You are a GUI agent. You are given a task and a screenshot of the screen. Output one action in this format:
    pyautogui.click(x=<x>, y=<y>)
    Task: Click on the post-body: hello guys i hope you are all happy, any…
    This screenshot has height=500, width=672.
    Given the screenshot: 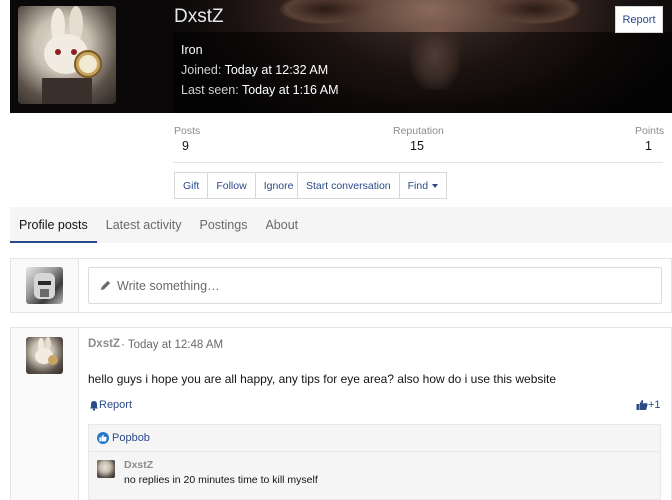 What is the action you would take?
    pyautogui.click(x=322, y=379)
    